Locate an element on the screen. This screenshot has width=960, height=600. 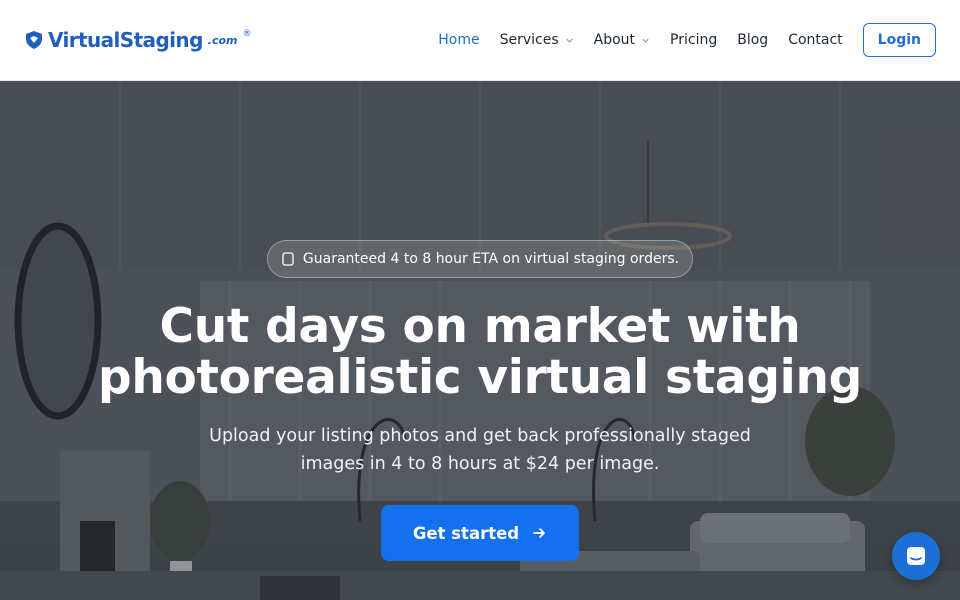
chat-launcher-button is located at coordinates (916, 556).